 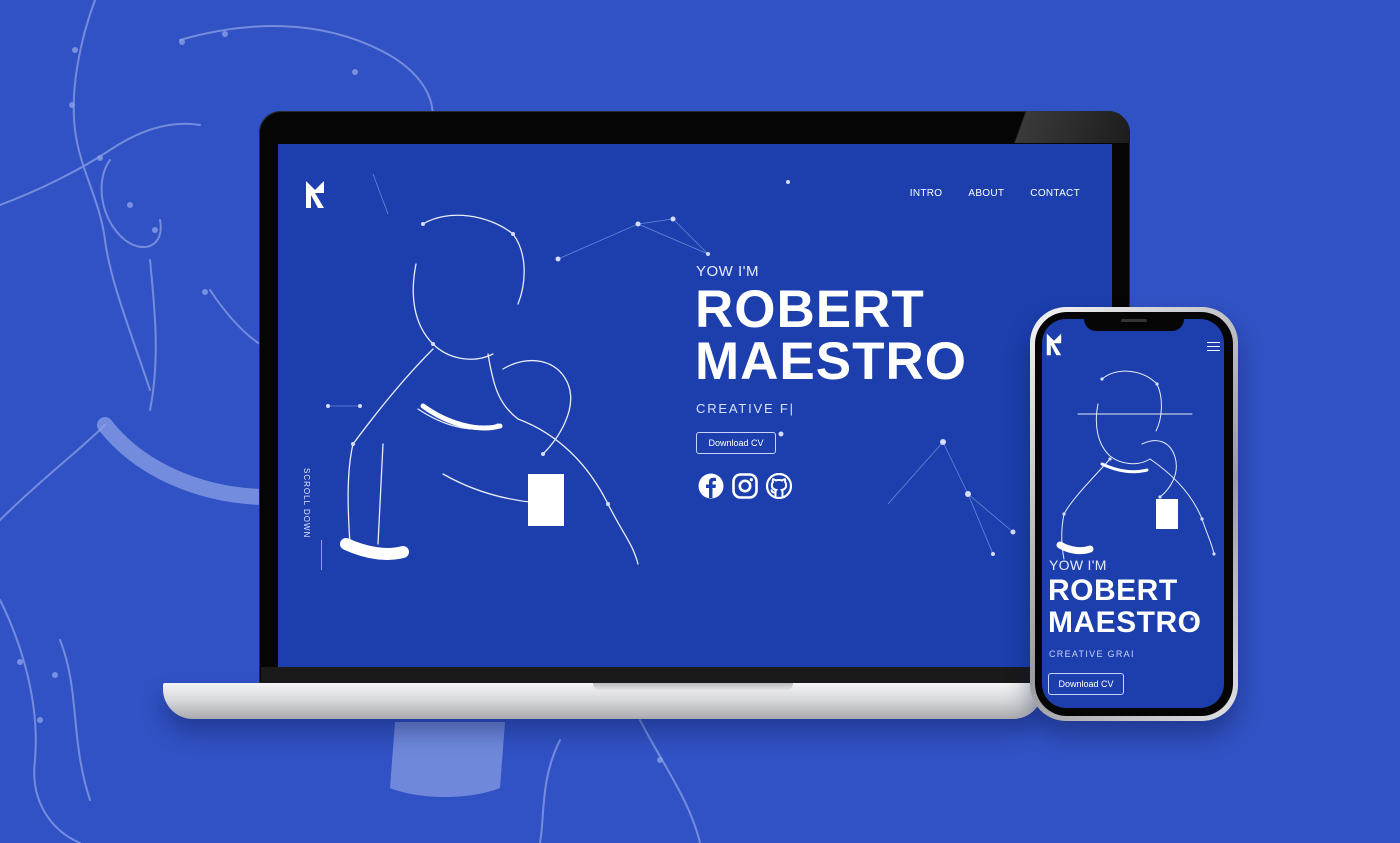 I want to click on hero-name: ROBERT MAESTRO, so click(x=831, y=335).